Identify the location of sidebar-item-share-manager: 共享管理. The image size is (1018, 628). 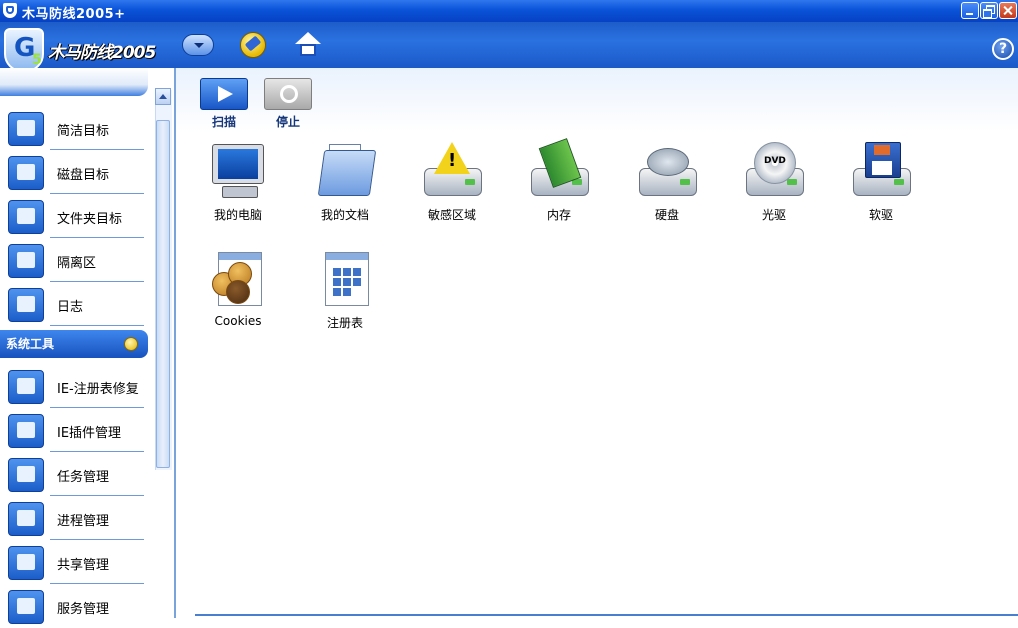
(74, 562).